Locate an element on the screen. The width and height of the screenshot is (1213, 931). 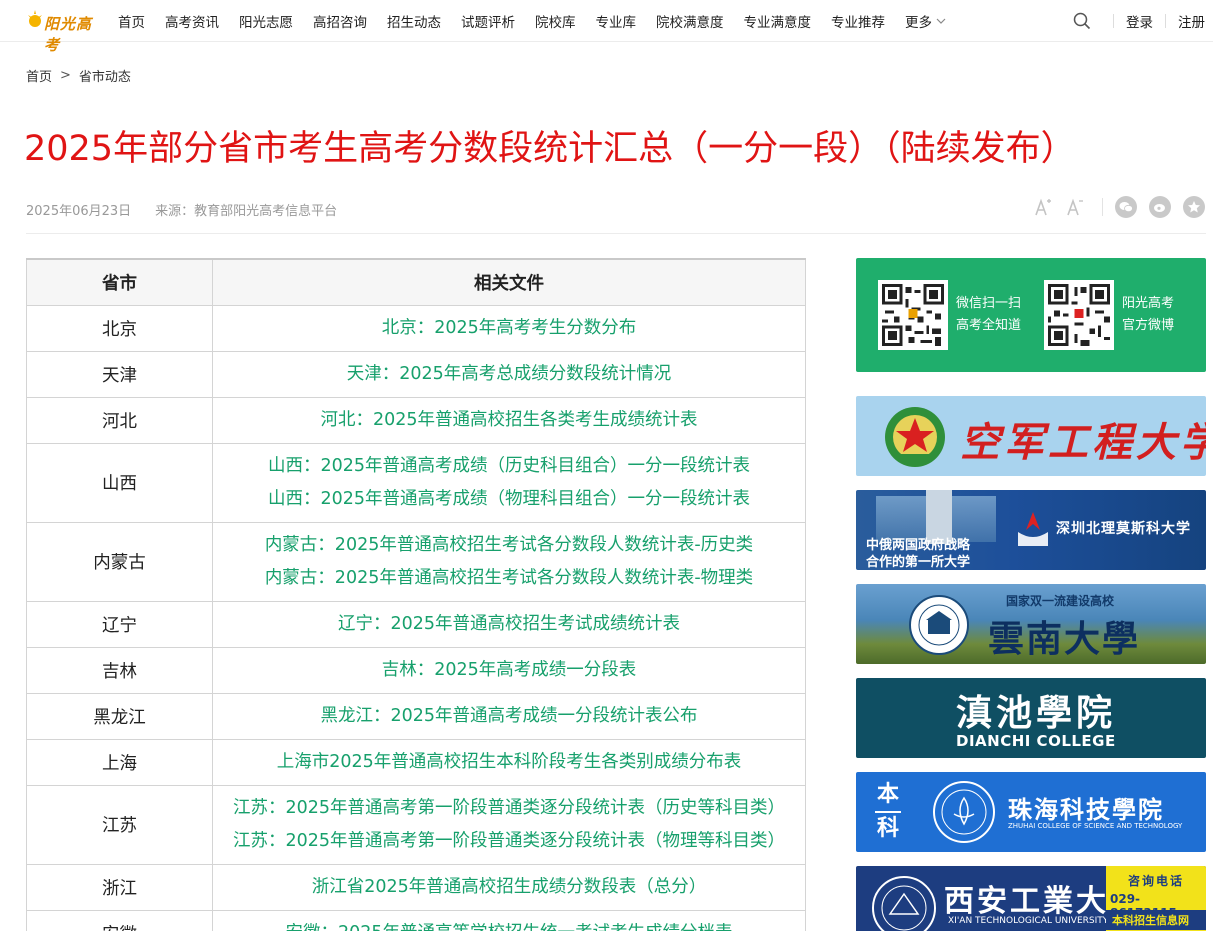
table-row: 北京 北京：2025年高考考生分数分布 is located at coordinates (416, 328).